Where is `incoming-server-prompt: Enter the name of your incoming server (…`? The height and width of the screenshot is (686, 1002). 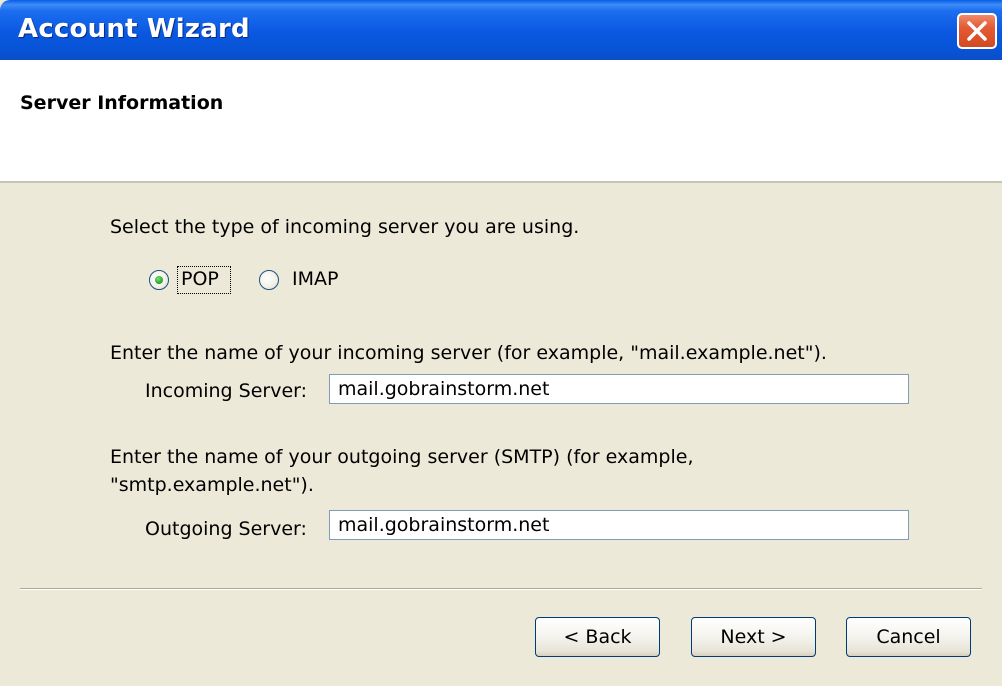
incoming-server-prompt: Enter the name of your incoming server (… is located at coordinates (468, 353).